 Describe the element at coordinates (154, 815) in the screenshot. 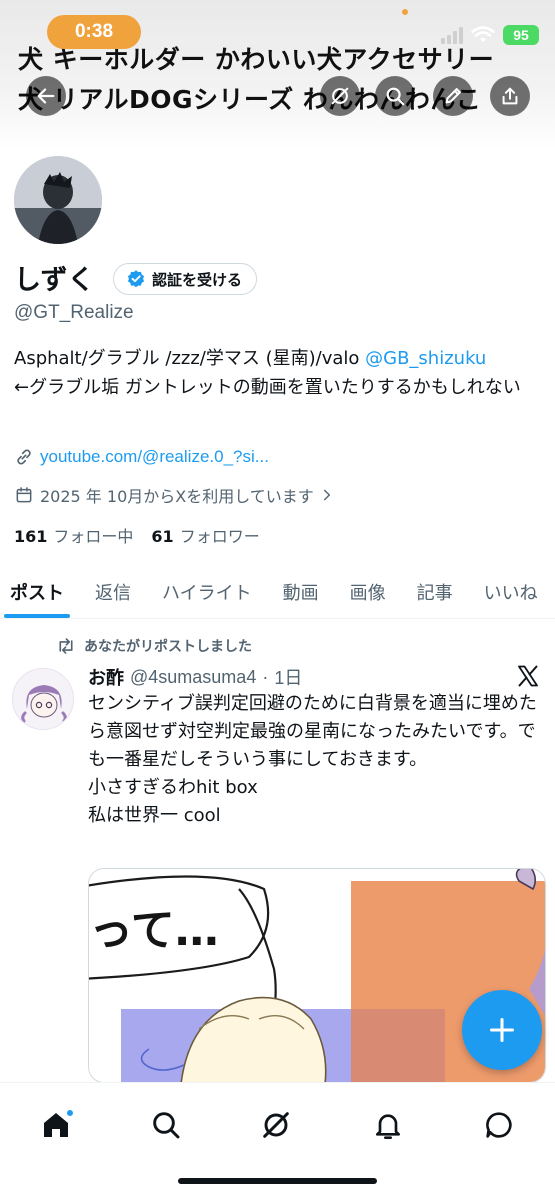

I see `post-text-line: 私は世界一 cool` at that location.